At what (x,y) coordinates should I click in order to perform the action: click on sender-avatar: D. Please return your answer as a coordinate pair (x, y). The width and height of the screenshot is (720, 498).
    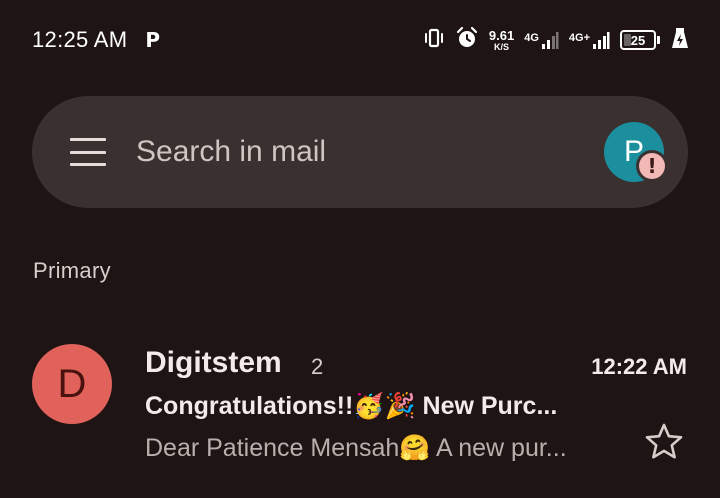
    Looking at the image, I should click on (72, 384).